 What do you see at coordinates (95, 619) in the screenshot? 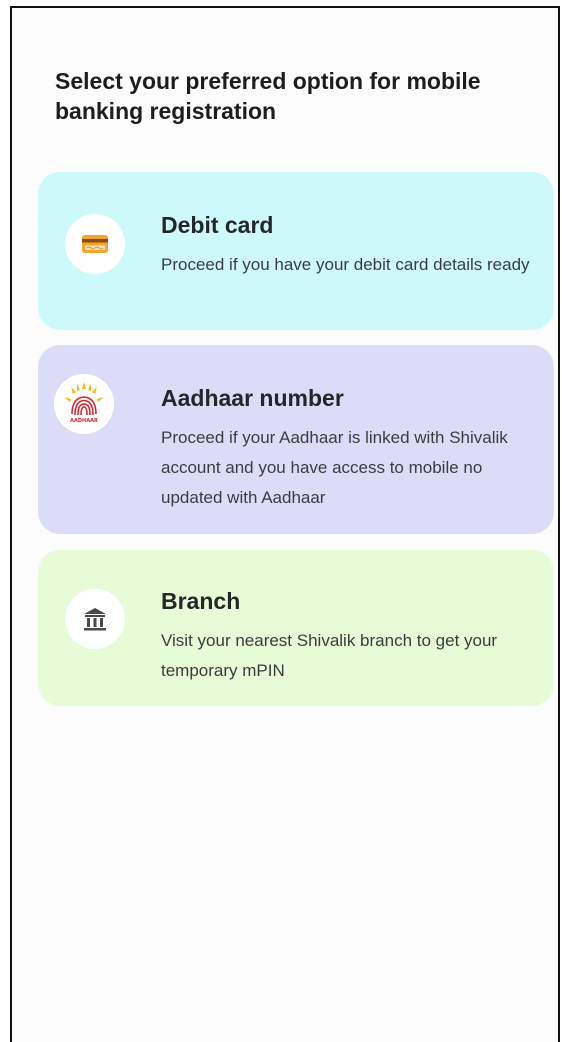
I see `bank-building-icon` at bounding box center [95, 619].